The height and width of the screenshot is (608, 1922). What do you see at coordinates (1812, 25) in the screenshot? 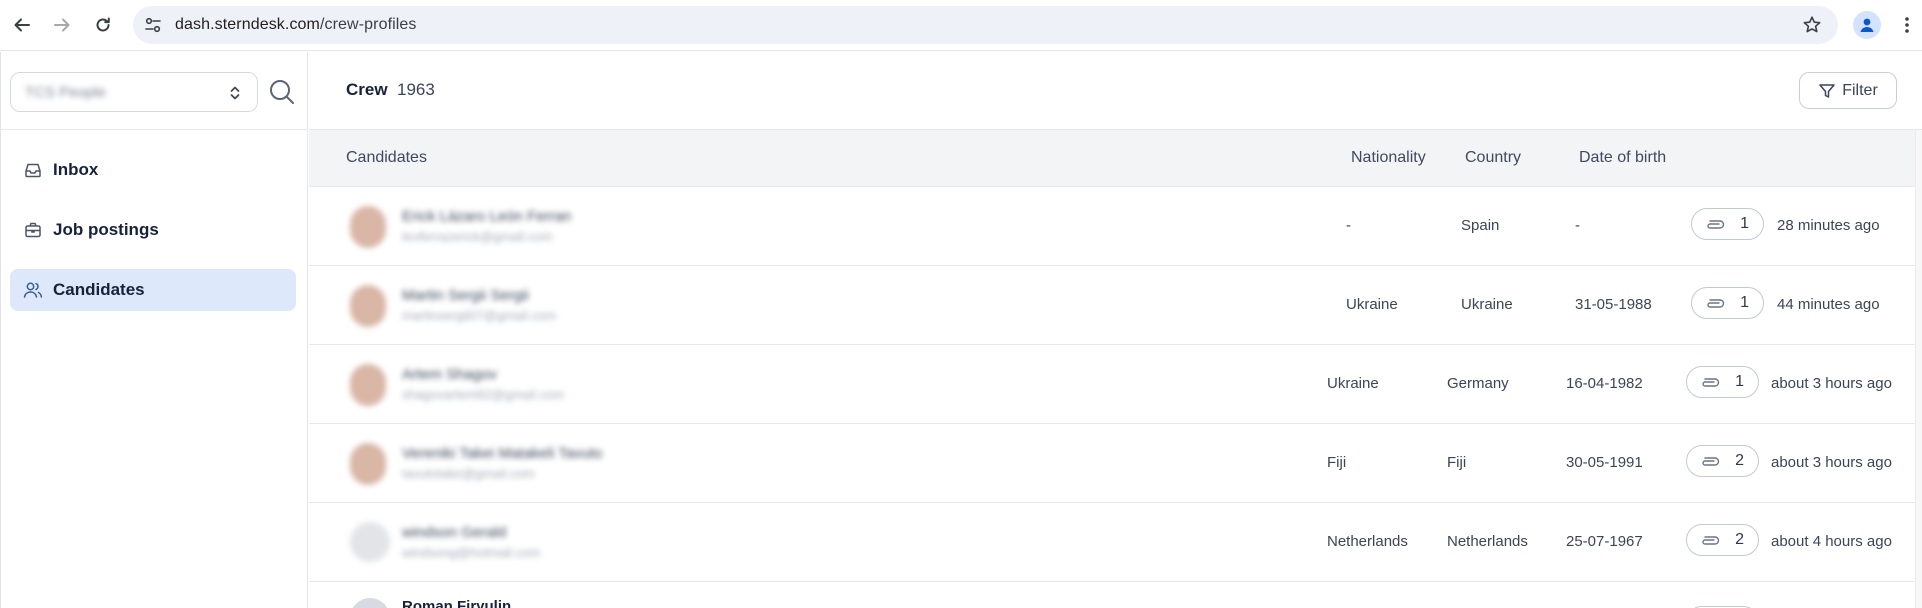
I see `bookmark-star-icon` at bounding box center [1812, 25].